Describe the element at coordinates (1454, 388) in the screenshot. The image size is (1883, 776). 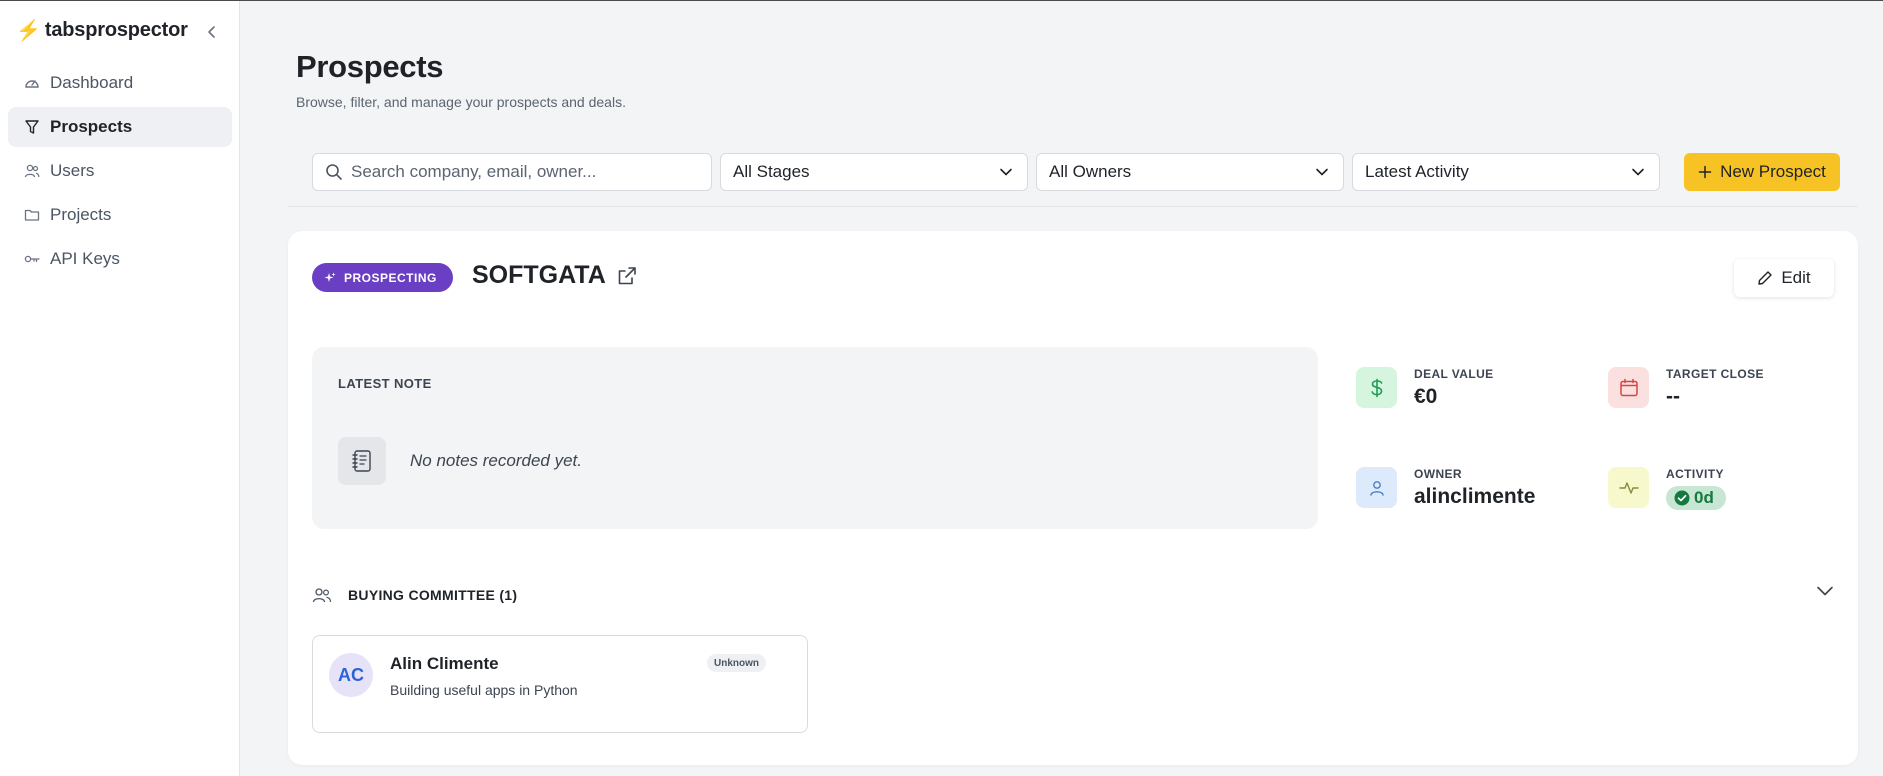
I see `deal-value-text: DEAL VALUE €0` at that location.